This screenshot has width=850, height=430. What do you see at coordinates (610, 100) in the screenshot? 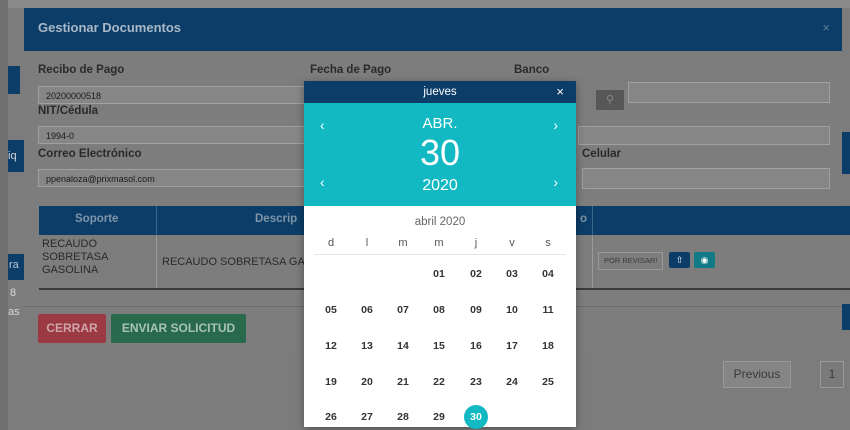
I see `search-icon: ⚲` at bounding box center [610, 100].